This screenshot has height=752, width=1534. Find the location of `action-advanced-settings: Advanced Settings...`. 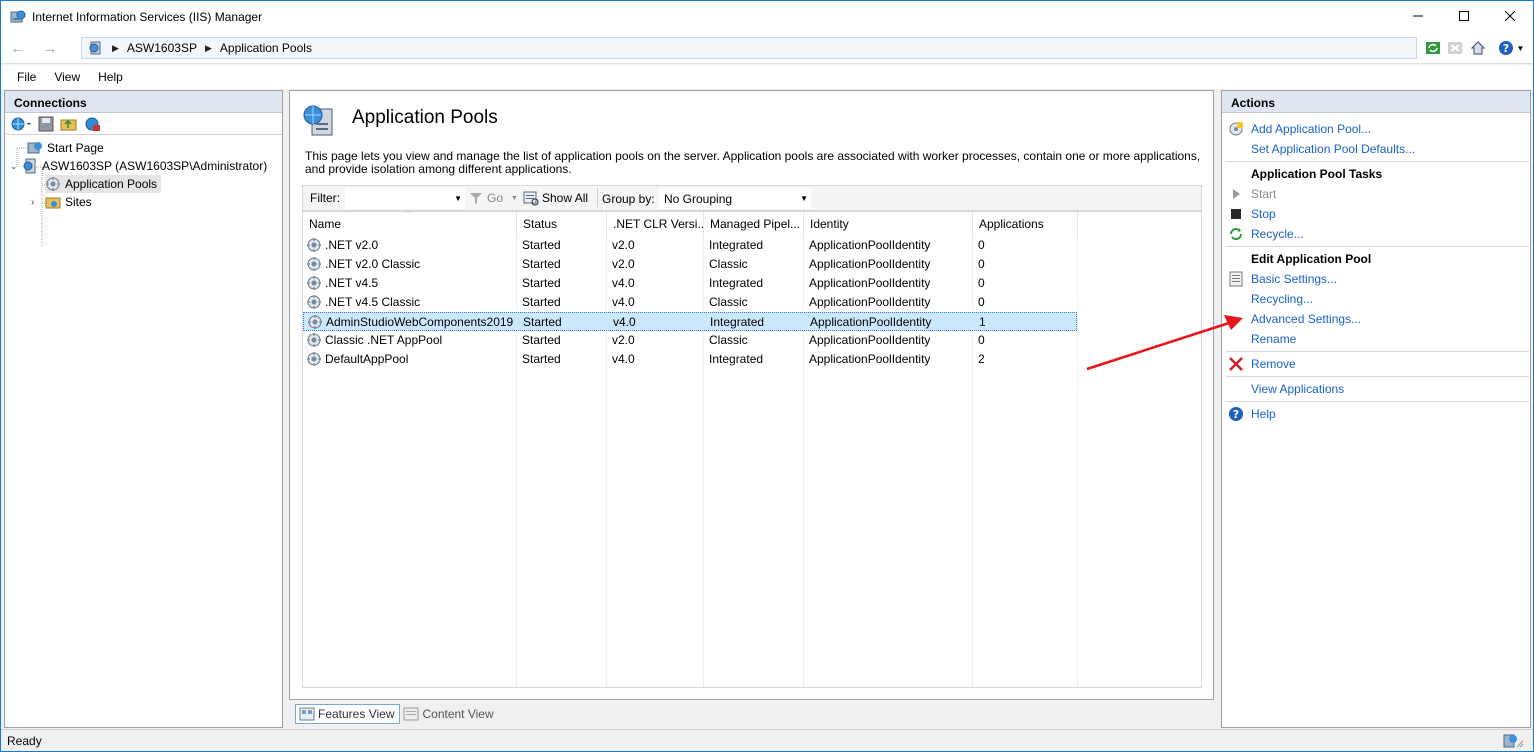

action-advanced-settings: Advanced Settings... is located at coordinates (1306, 319).